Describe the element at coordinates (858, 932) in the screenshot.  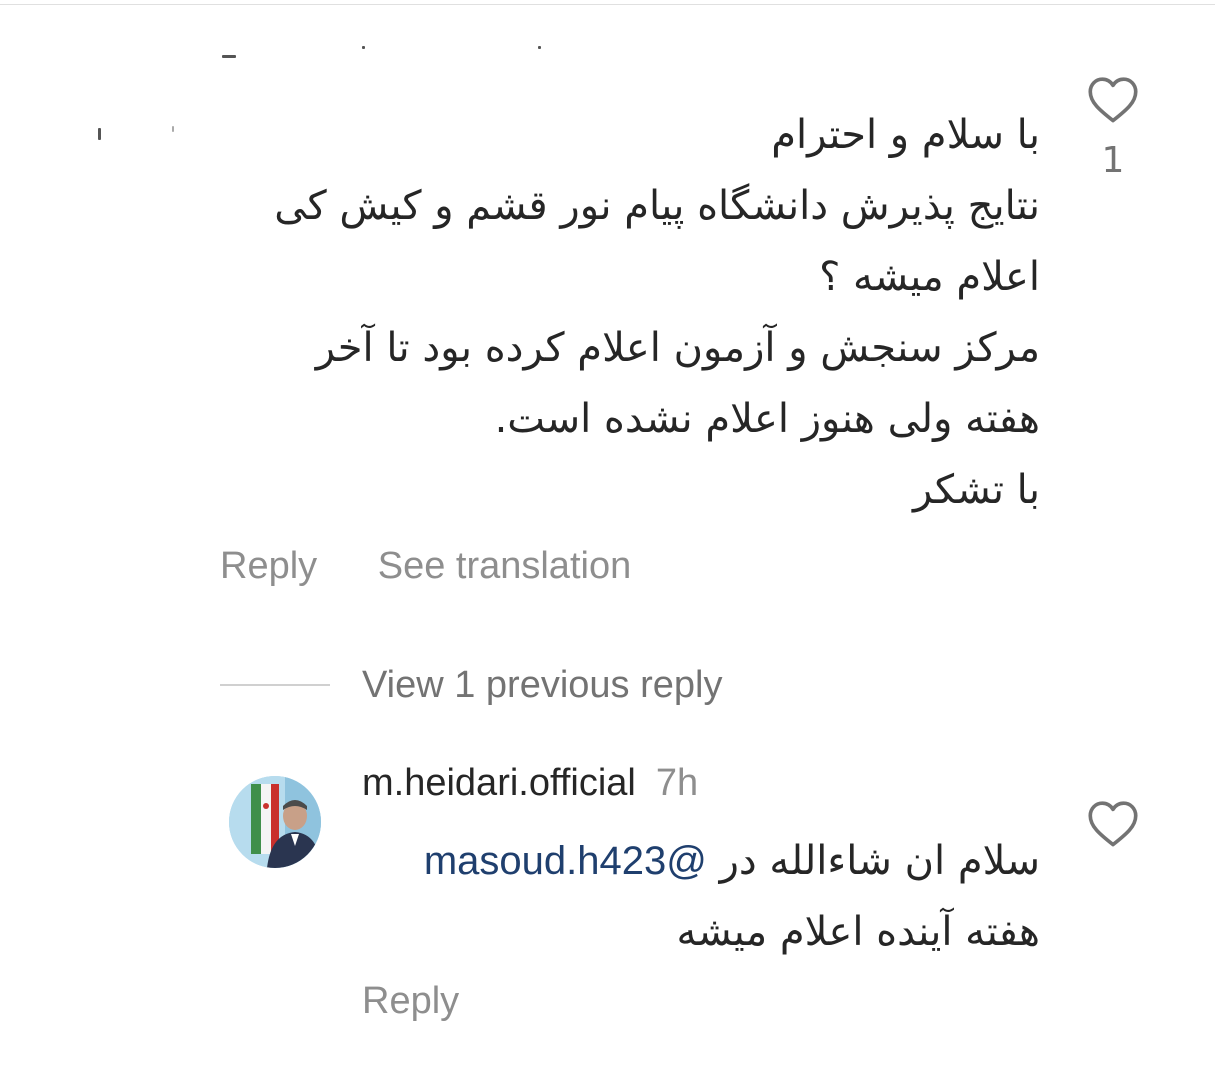
I see `reply-line: هفته آینده اعلام میشه` at that location.